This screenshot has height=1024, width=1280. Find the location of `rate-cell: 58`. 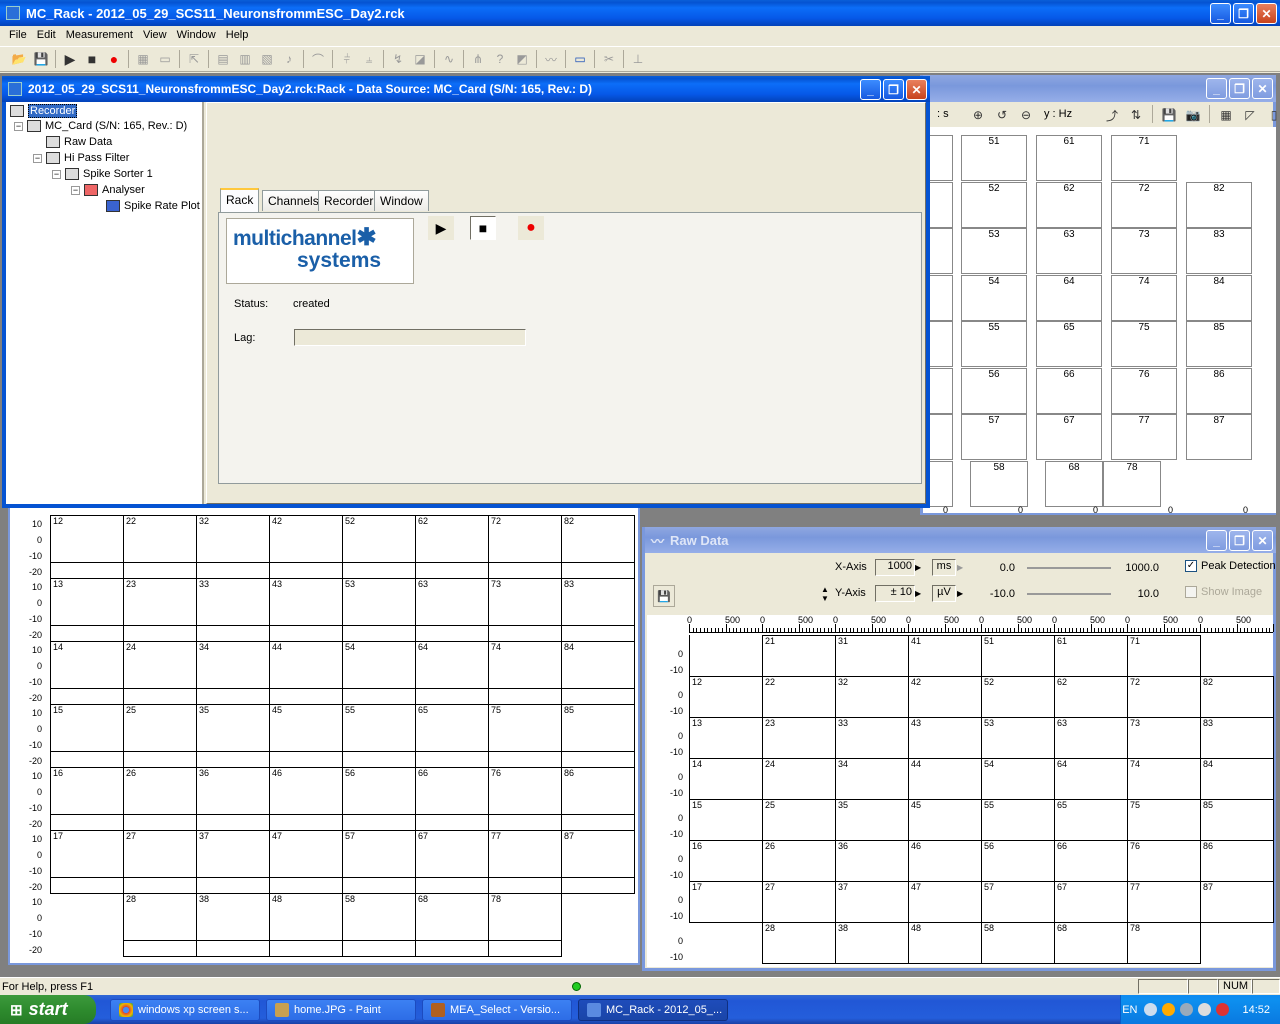

rate-cell: 58 is located at coordinates (999, 483).